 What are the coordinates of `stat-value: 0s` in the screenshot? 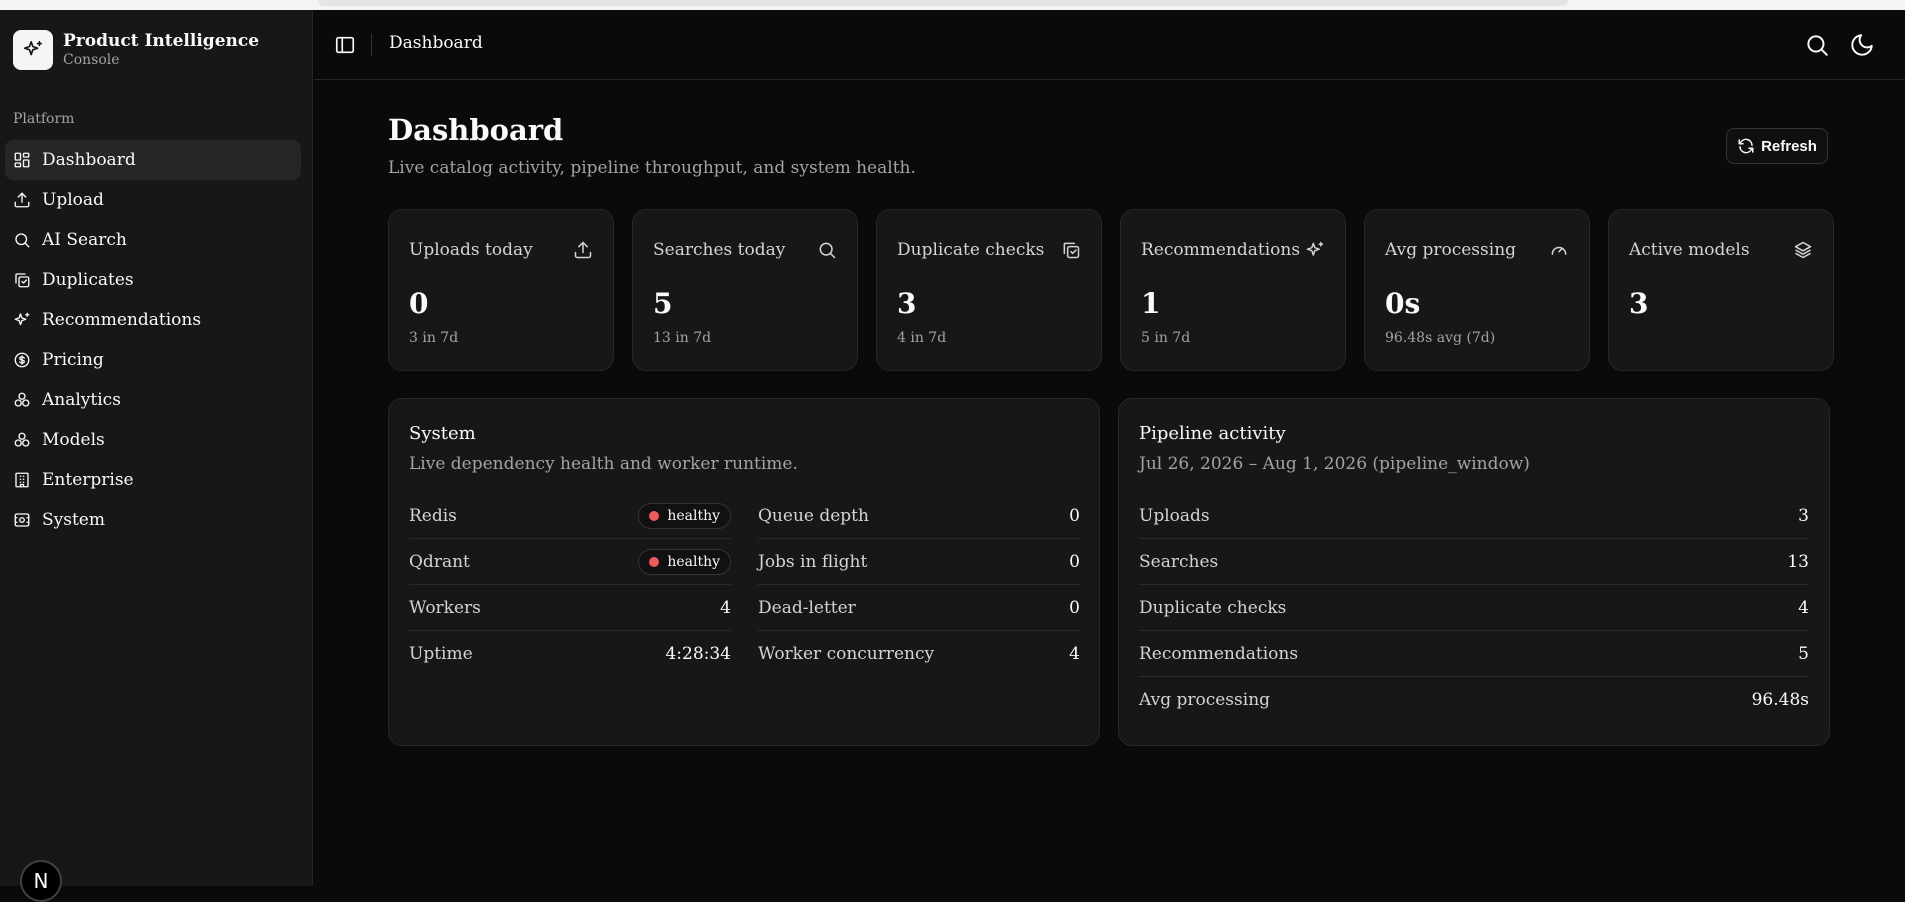 It's located at (1403, 303).